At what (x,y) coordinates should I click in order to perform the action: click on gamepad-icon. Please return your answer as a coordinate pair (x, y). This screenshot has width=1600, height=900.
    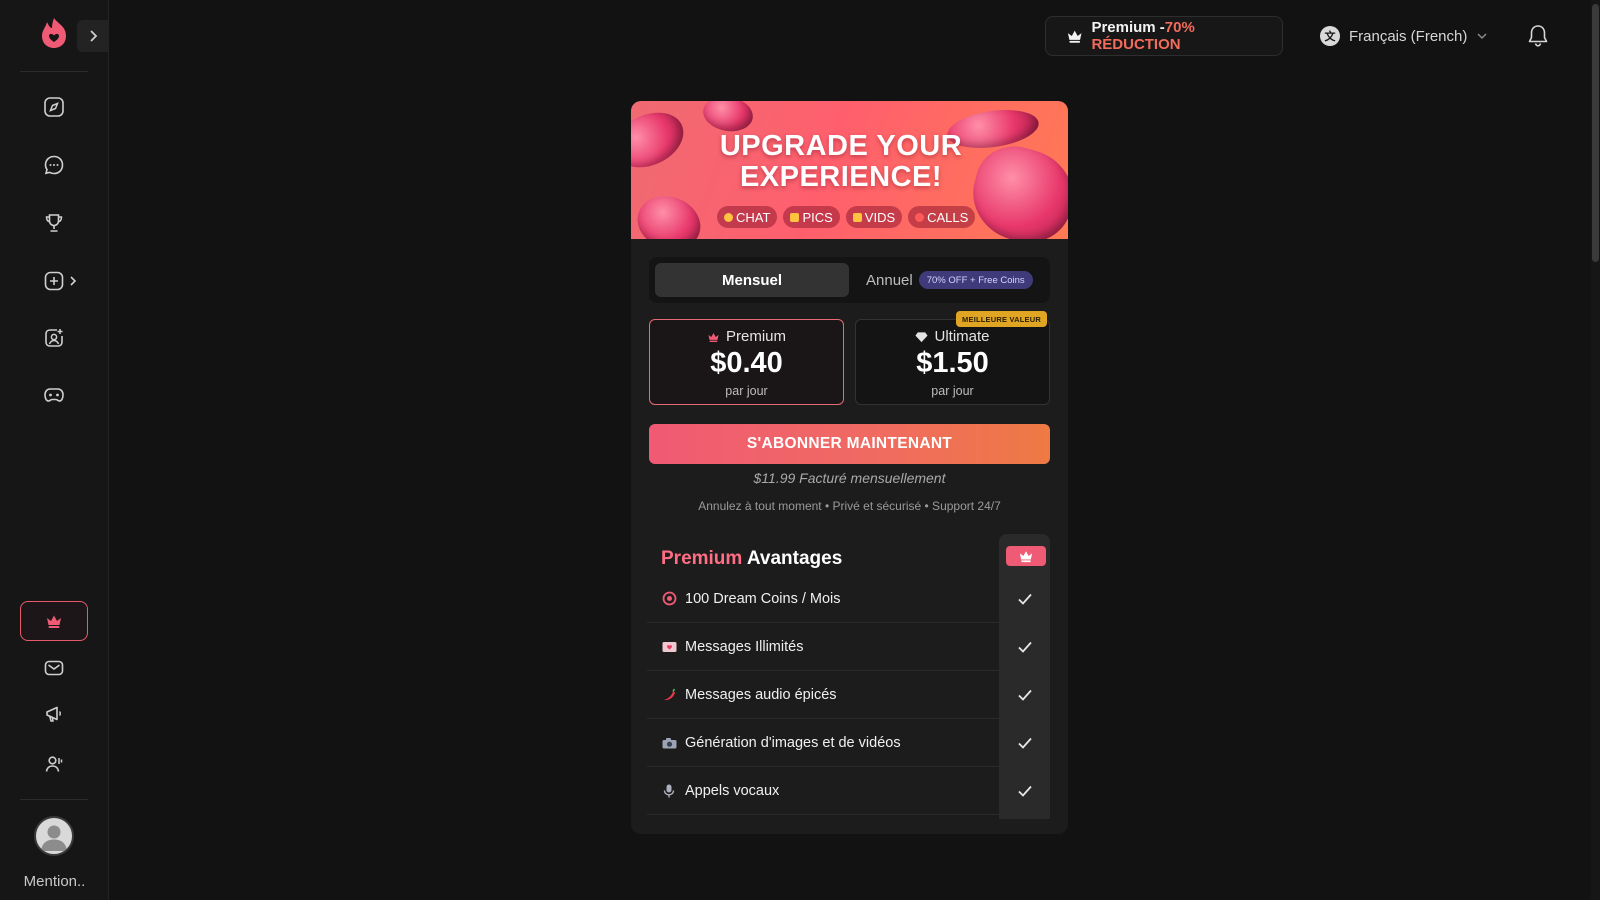
    Looking at the image, I should click on (54, 395).